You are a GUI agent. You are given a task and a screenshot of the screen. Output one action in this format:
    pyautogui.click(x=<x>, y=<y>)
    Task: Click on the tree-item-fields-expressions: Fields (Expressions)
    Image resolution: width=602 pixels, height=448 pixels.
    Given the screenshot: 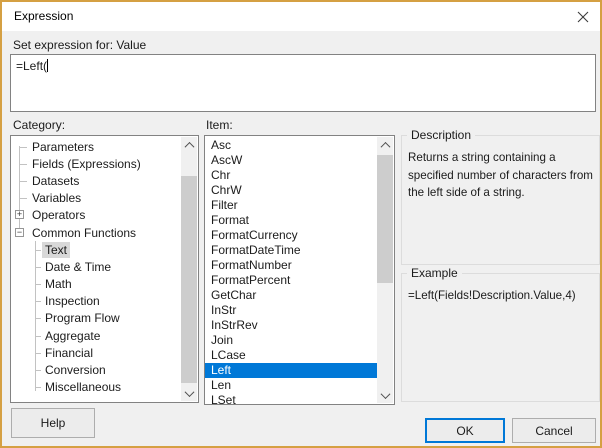 What is the action you would take?
    pyautogui.click(x=96, y=163)
    